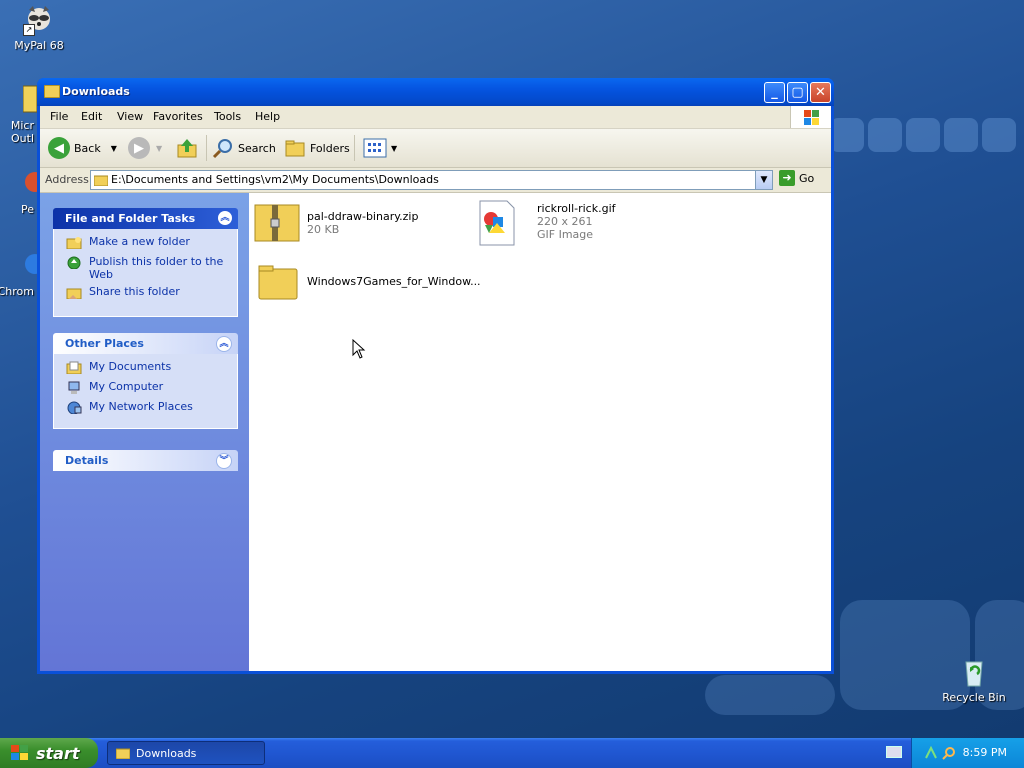 This screenshot has height=768, width=1024. What do you see at coordinates (145, 343) in the screenshot?
I see `other-places-header: Other Places ︽` at bounding box center [145, 343].